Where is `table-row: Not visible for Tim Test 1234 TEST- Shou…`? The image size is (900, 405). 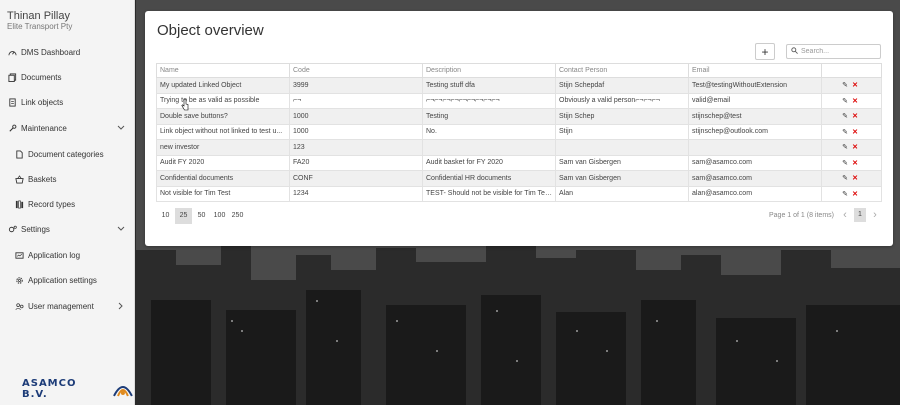
table-row: Not visible for Tim Test 1234 TEST- Shou… is located at coordinates (519, 193).